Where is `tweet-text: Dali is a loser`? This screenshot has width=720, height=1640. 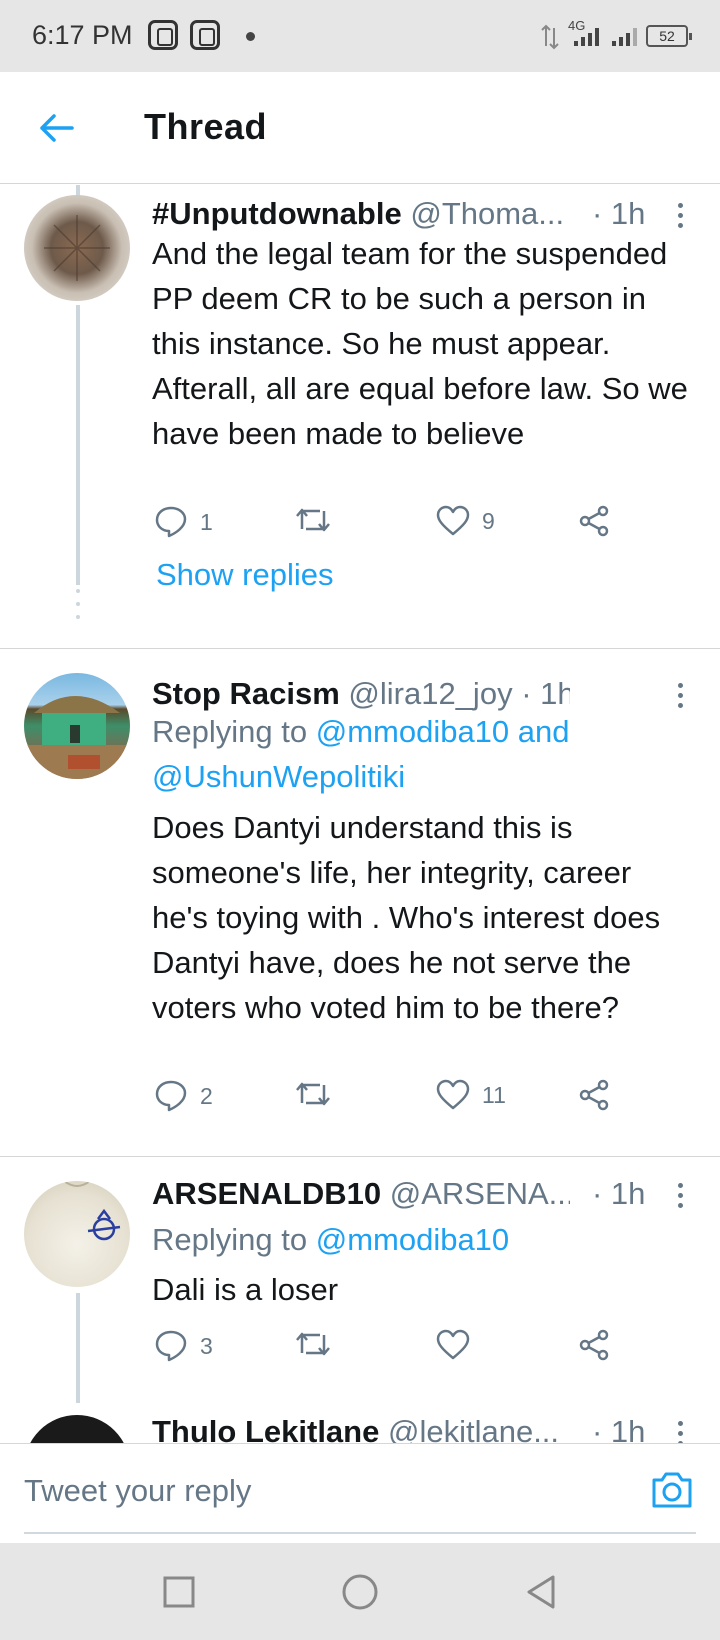 tweet-text: Dali is a loser is located at coordinates (245, 1289).